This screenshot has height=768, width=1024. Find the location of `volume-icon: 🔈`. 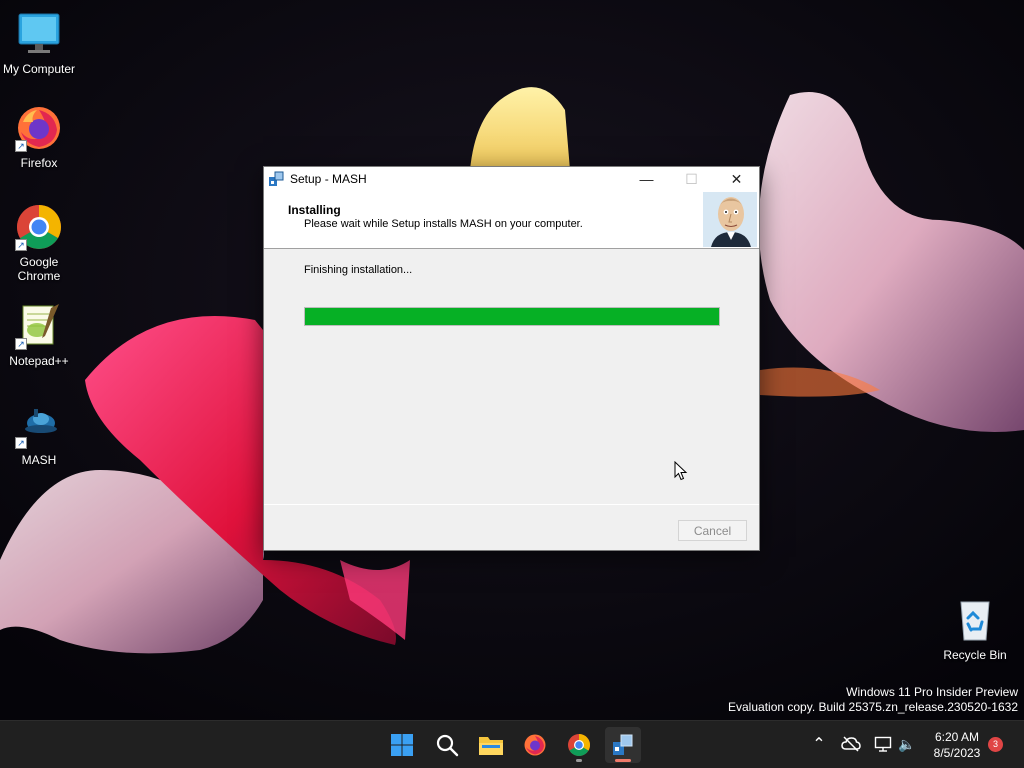

volume-icon: 🔈 is located at coordinates (907, 743).